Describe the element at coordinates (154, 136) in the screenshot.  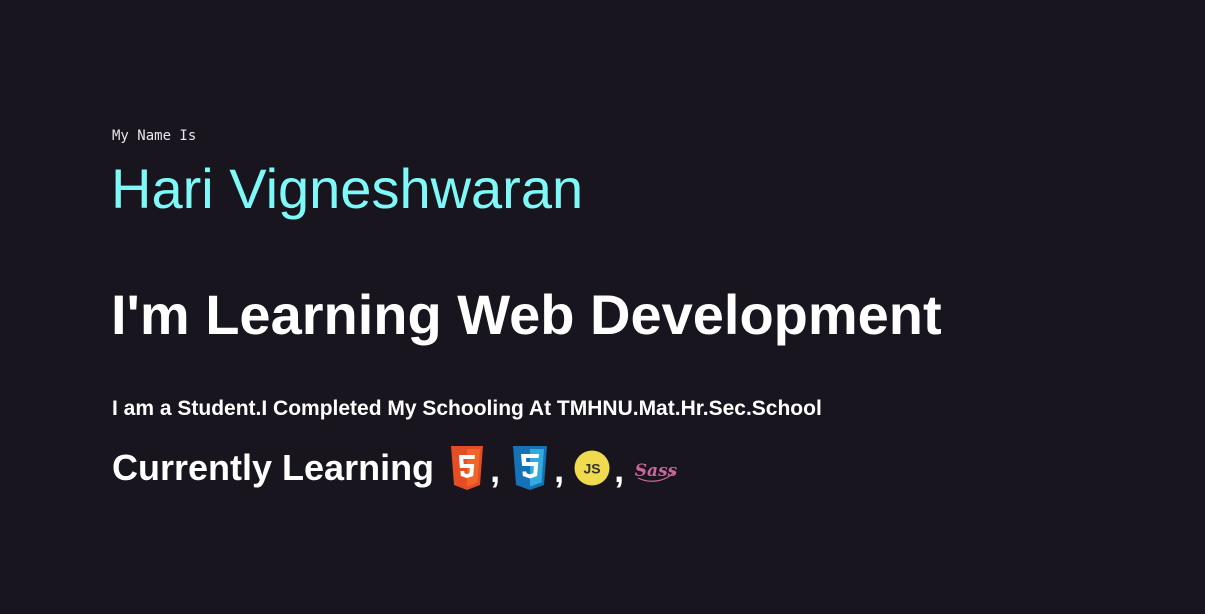
I see `intro-label: My Name Is` at that location.